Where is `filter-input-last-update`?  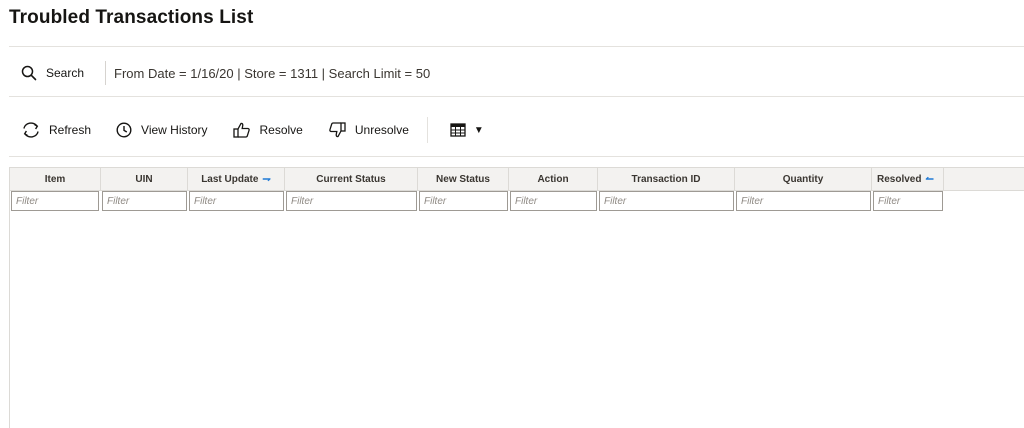 filter-input-last-update is located at coordinates (236, 201).